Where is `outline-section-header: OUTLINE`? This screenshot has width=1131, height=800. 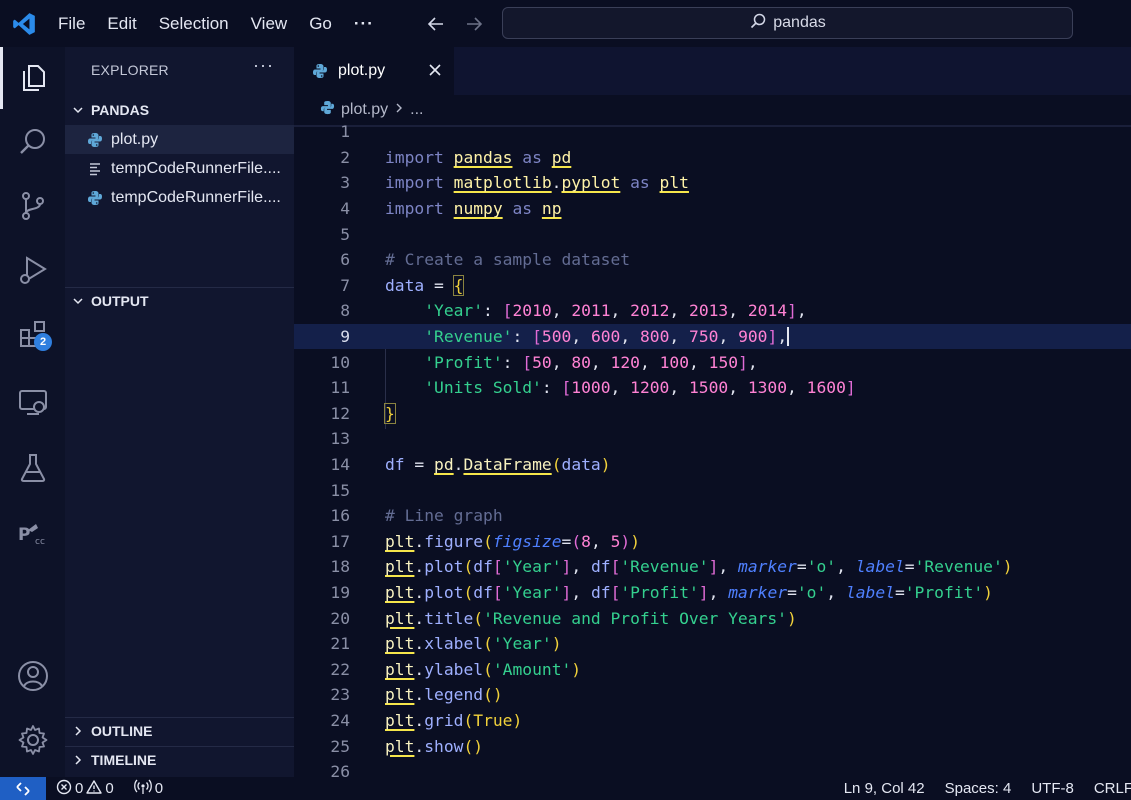
outline-section-header: OUTLINE is located at coordinates (179, 731).